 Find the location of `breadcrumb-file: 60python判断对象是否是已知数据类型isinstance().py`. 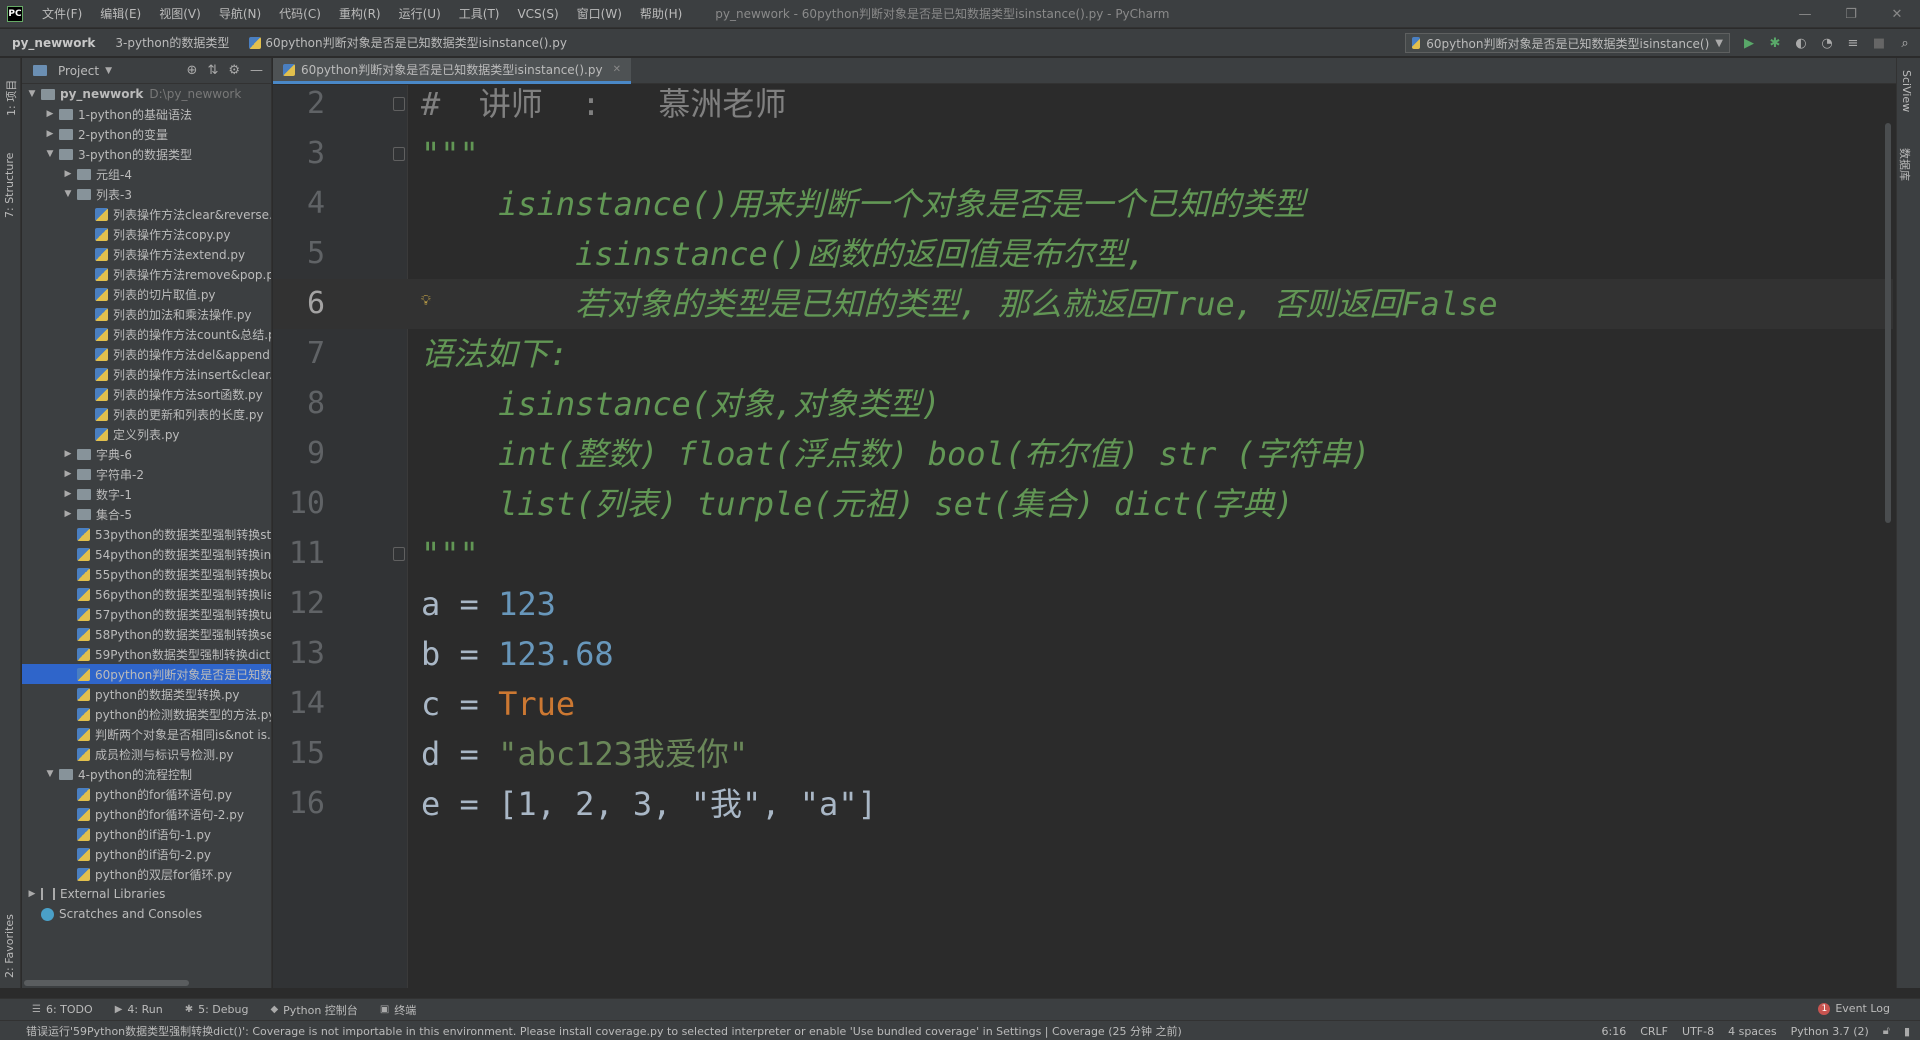

breadcrumb-file: 60python判断对象是否是已知数据类型isinstance().py is located at coordinates (406, 42).